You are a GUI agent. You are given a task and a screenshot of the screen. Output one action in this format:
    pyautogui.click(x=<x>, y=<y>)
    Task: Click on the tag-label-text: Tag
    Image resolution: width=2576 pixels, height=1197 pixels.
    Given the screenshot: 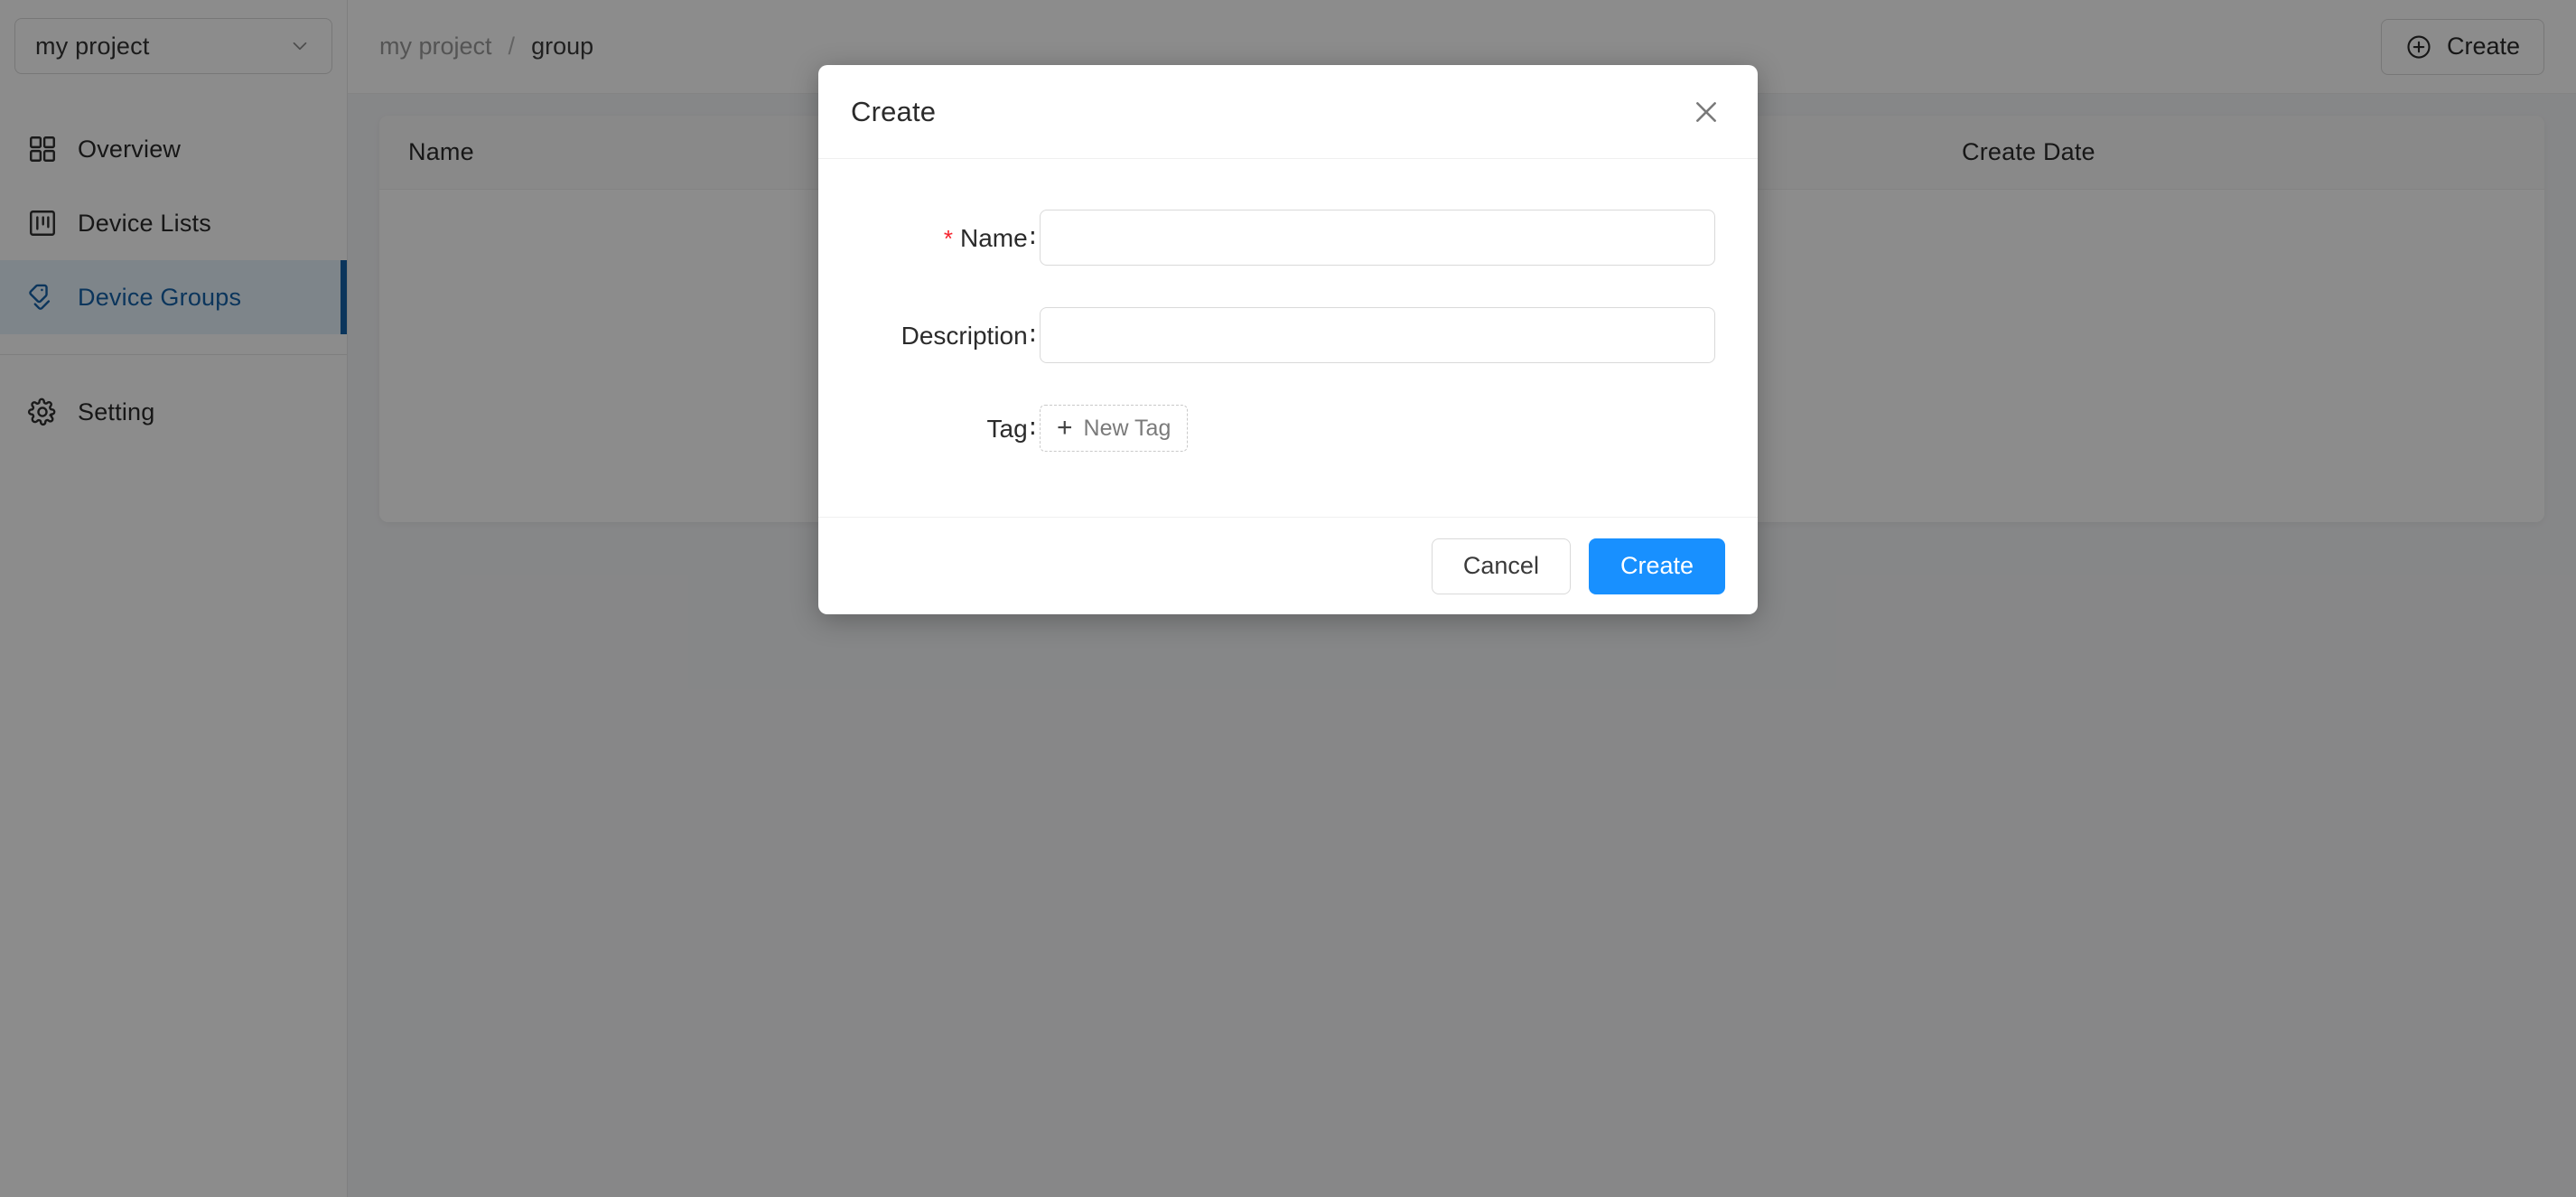 What is the action you would take?
    pyautogui.click(x=1007, y=428)
    